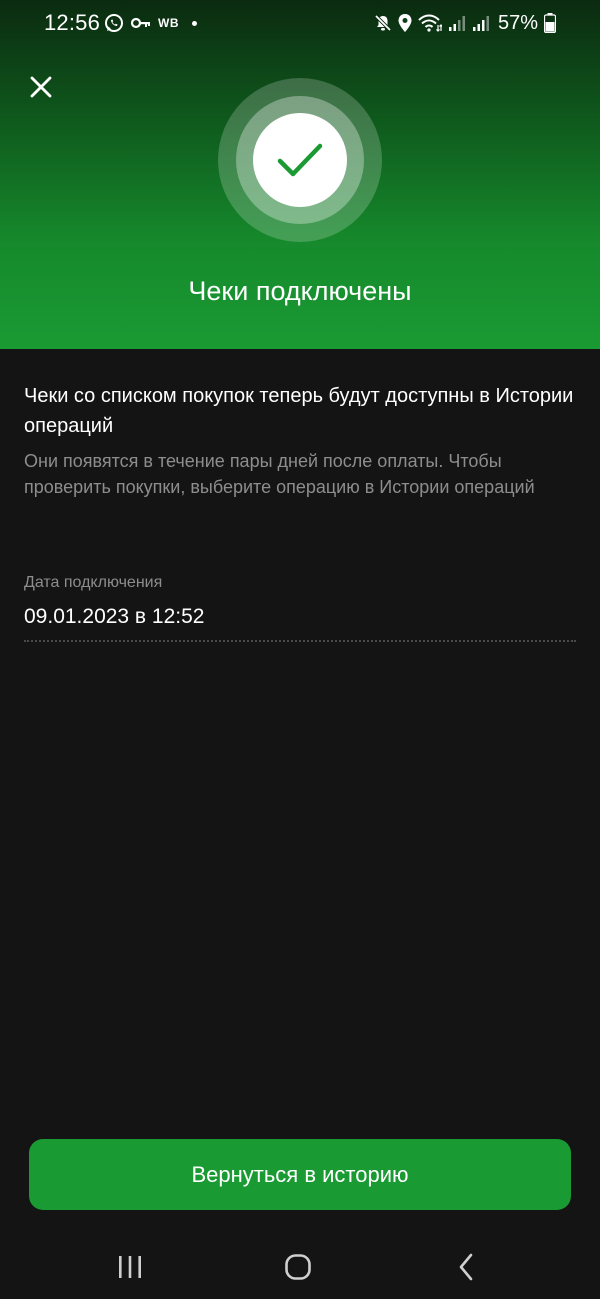  I want to click on status-right-icons: 57%, so click(462, 23).